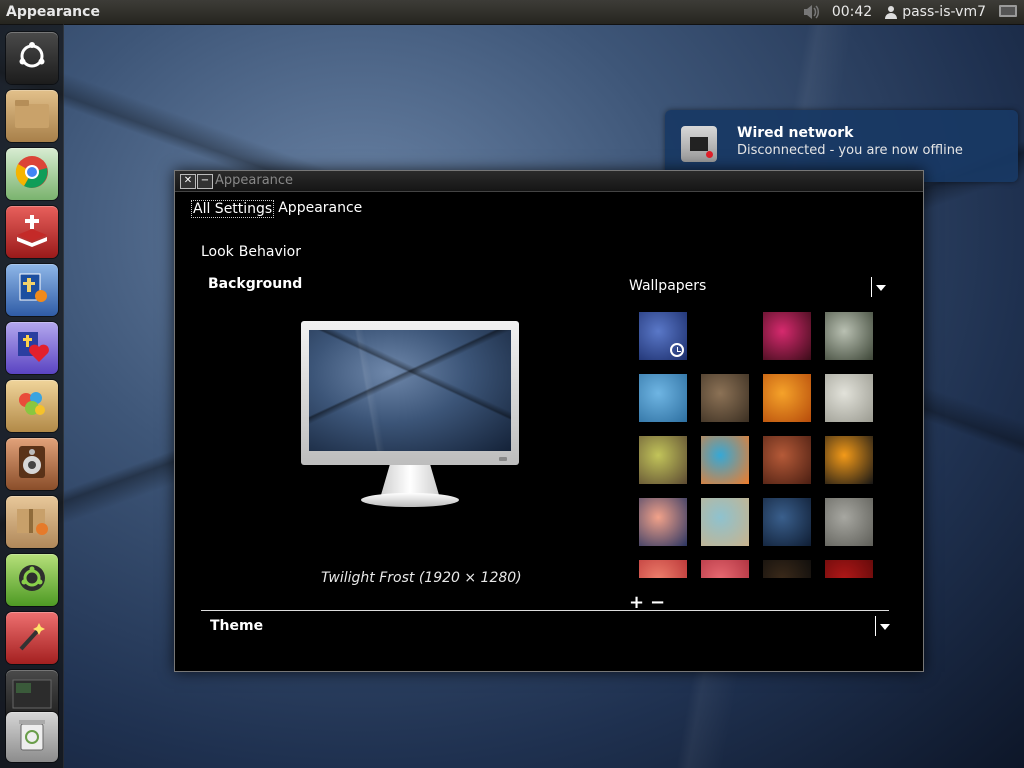  Describe the element at coordinates (32, 696) in the screenshot. I see `workspace-switcher-icon` at that location.